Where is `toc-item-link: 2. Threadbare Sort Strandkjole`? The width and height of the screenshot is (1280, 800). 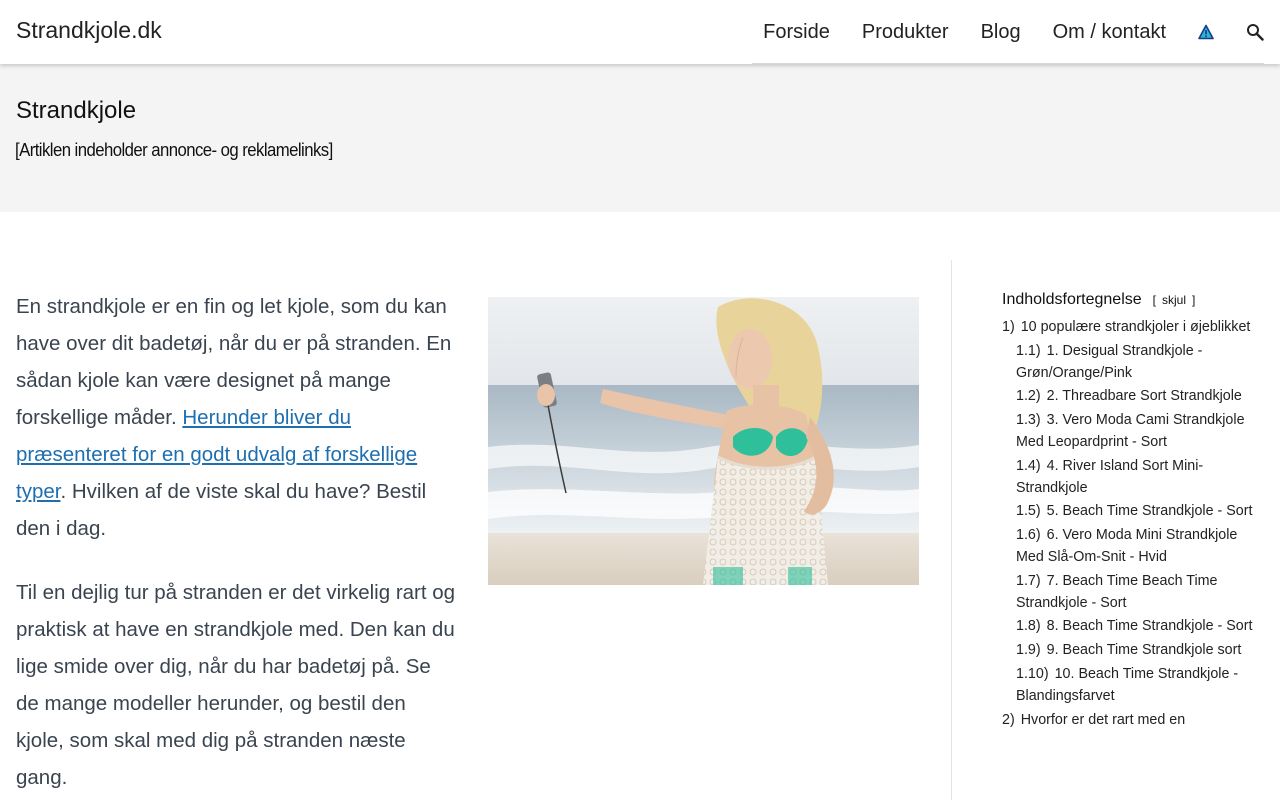 toc-item-link: 2. Threadbare Sort Strandkjole is located at coordinates (1144, 396).